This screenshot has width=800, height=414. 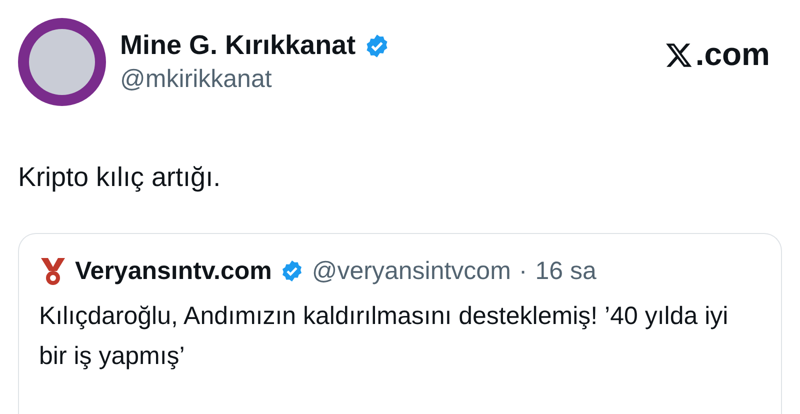 What do you see at coordinates (679, 54) in the screenshot?
I see `x-logo-icon` at bounding box center [679, 54].